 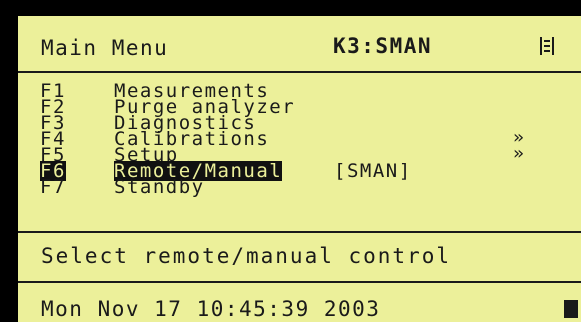 I want to click on page-title: Main Menu, so click(x=105, y=48).